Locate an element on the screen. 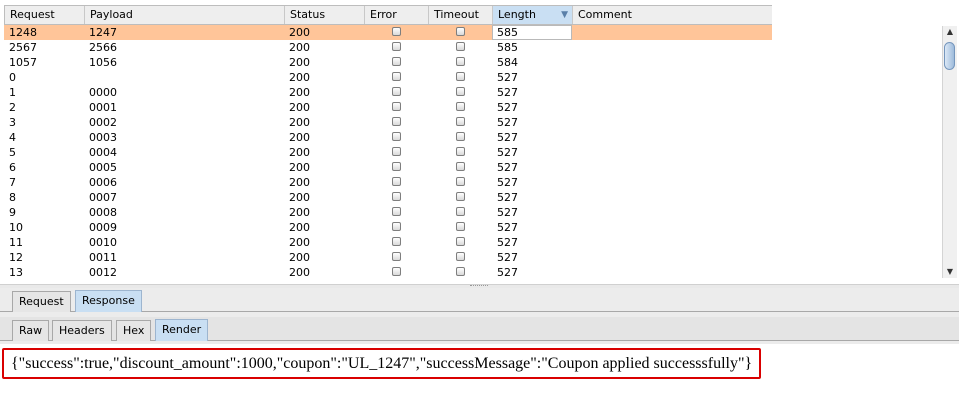 Image resolution: width=959 pixels, height=404 pixels. vertical-scrollbar: ▲ ▼ is located at coordinates (949, 152).